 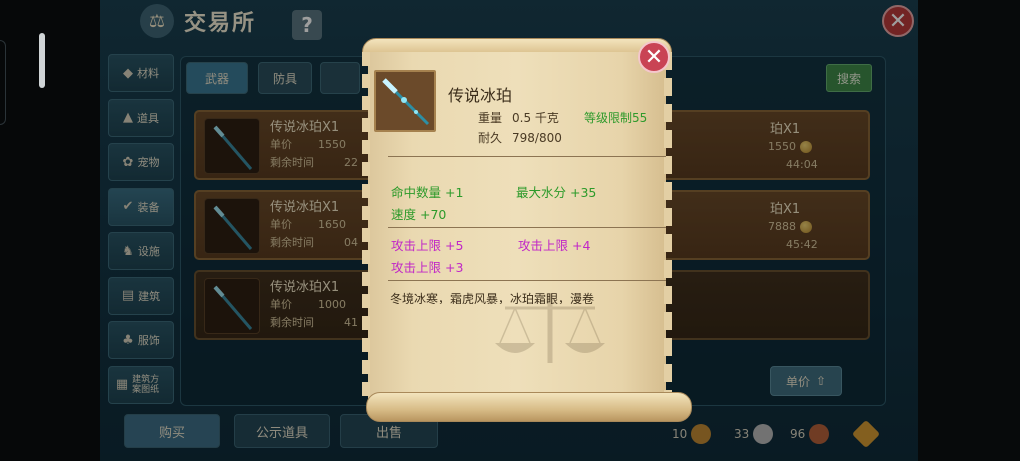 I want to click on ice-spear-icon, so click(x=406, y=102).